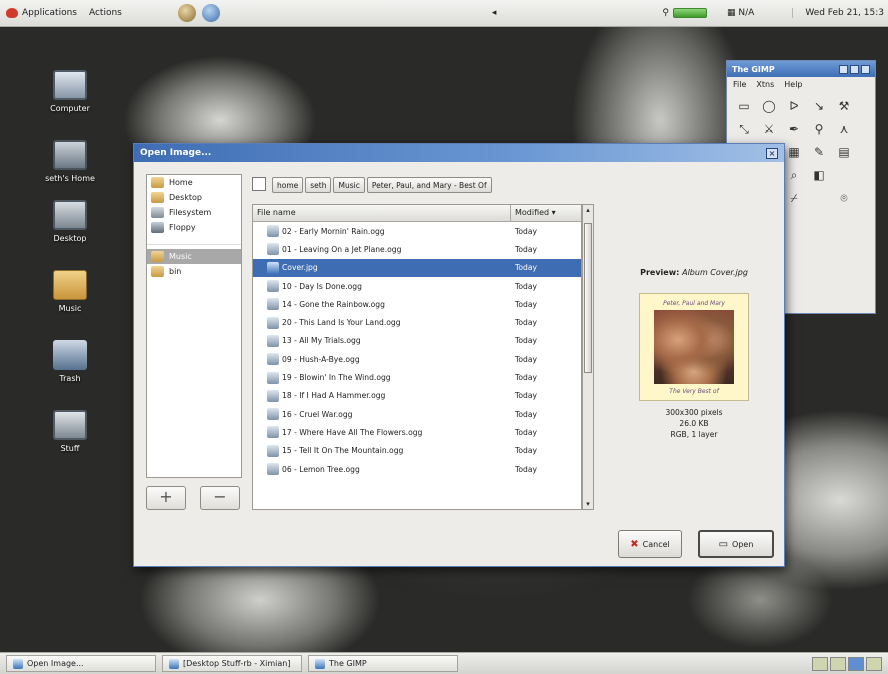 Image resolution: width=888 pixels, height=674 pixels. I want to click on file-row: 01 - Leaving On a Jet Plane.ogg Today, so click(417, 249).